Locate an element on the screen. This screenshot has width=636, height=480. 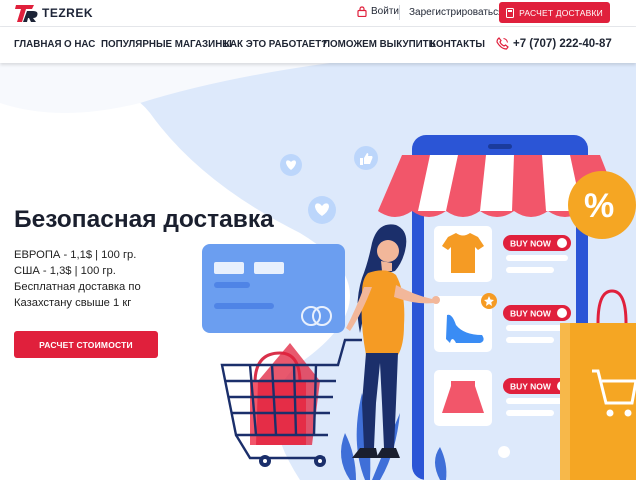
header-separator is located at coordinates (399, 12).